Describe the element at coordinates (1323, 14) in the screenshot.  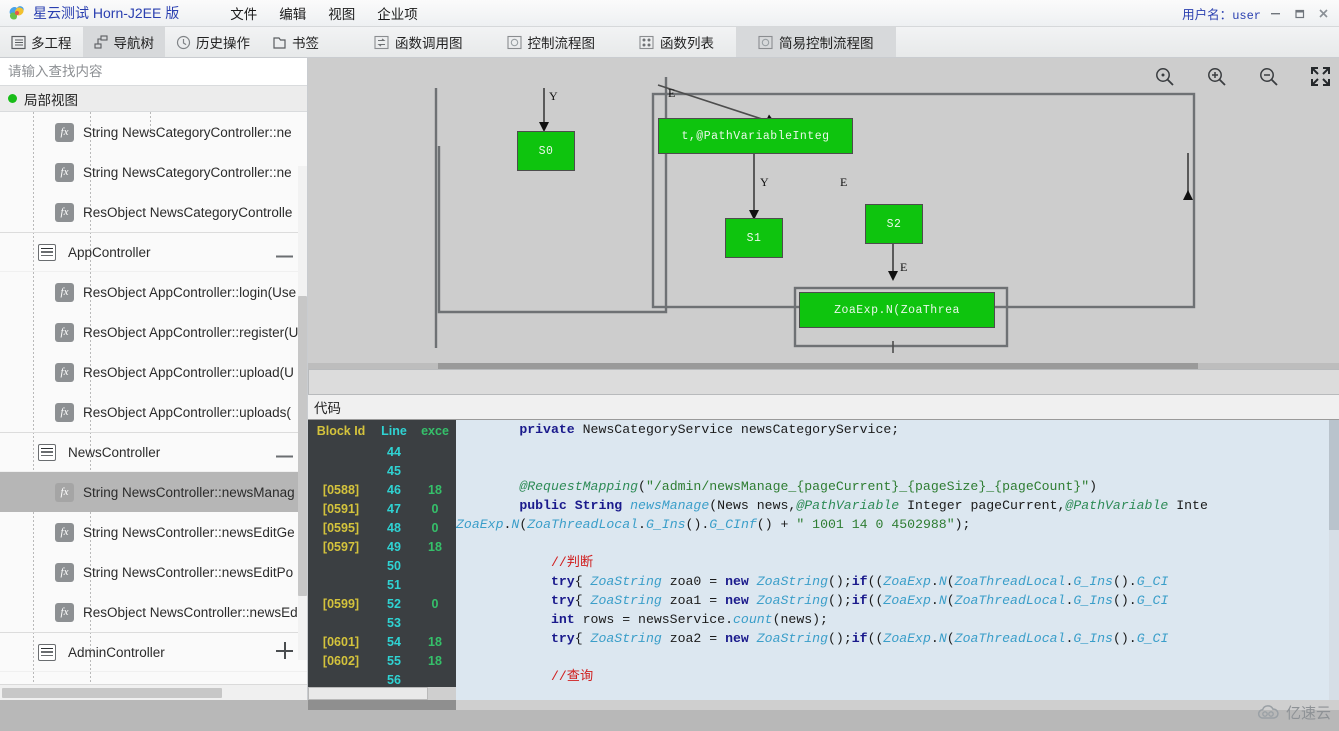
I see `close-button` at that location.